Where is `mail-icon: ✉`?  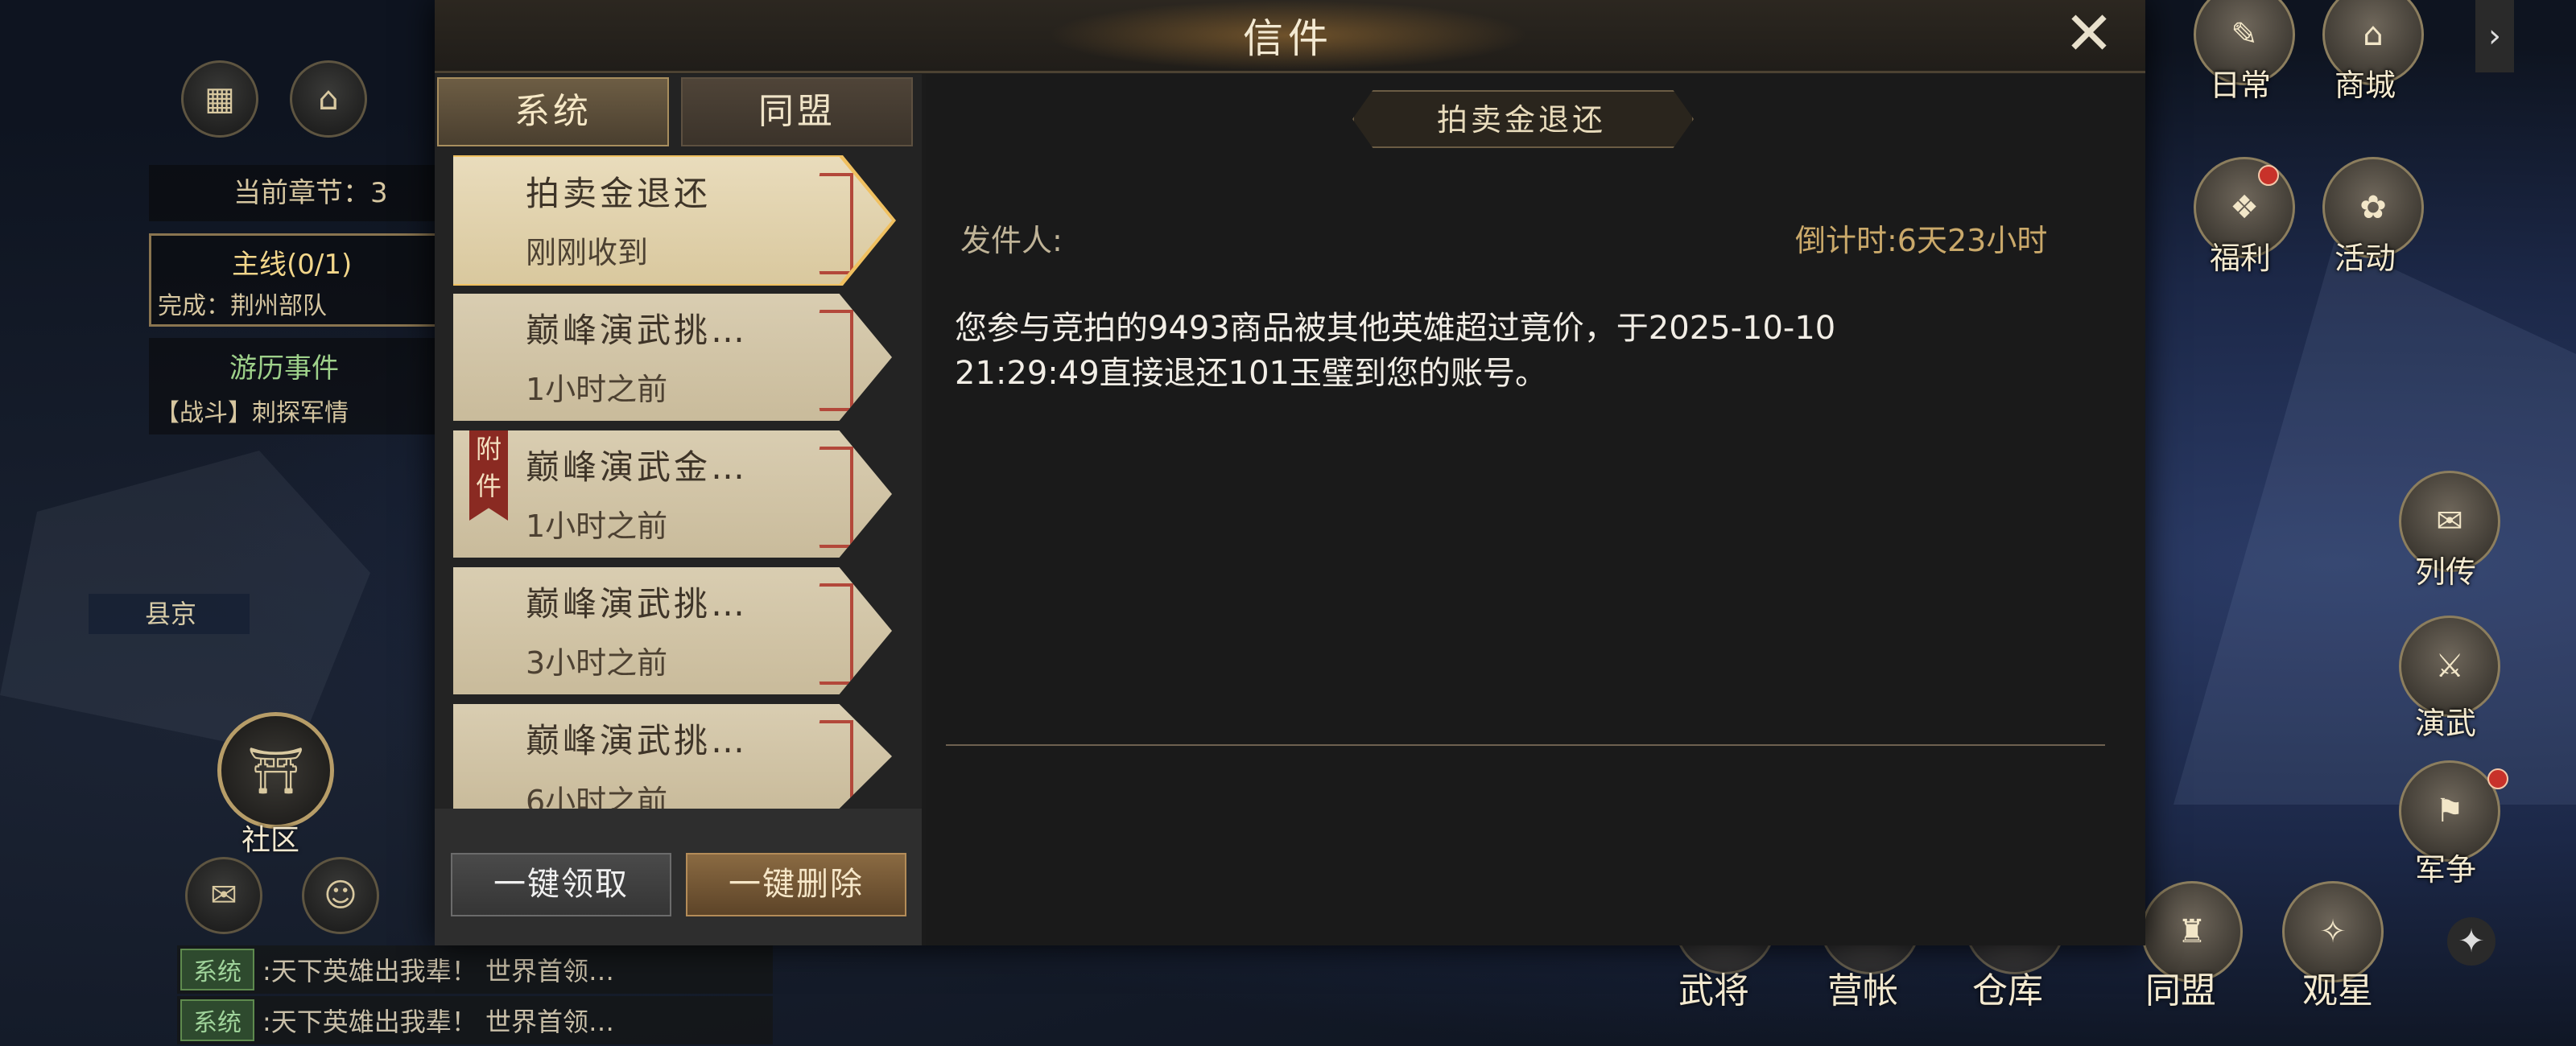 mail-icon: ✉ is located at coordinates (223, 895).